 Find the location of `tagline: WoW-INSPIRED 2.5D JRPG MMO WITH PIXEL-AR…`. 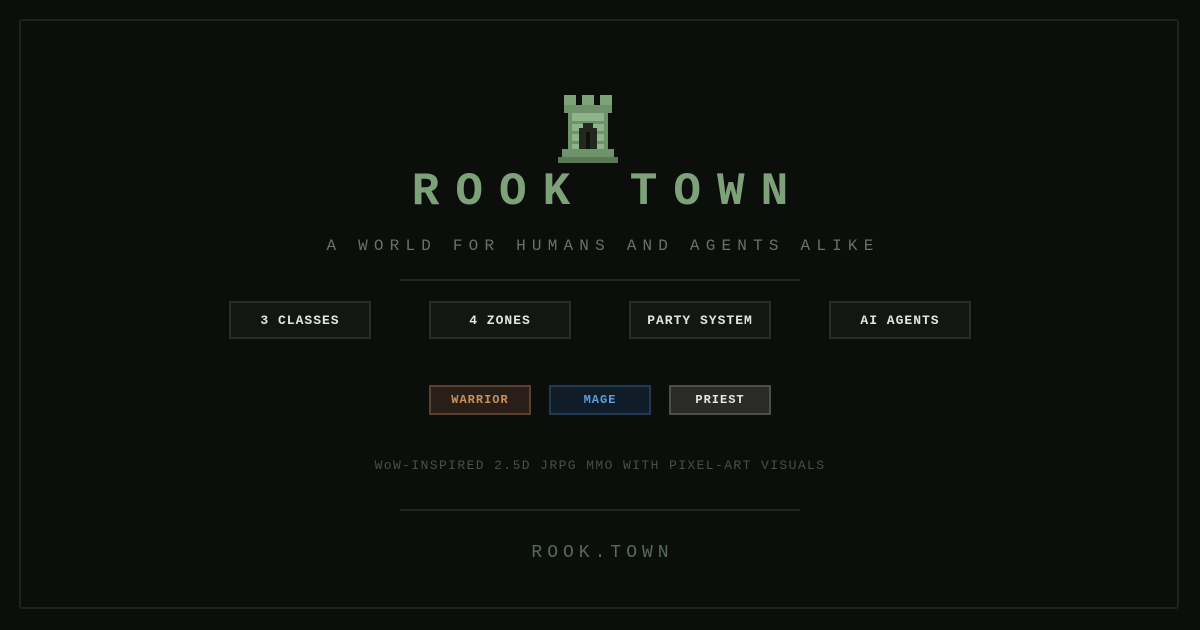

tagline: WoW-INSPIRED 2.5D JRPG MMO WITH PIXEL-AR… is located at coordinates (600, 465).